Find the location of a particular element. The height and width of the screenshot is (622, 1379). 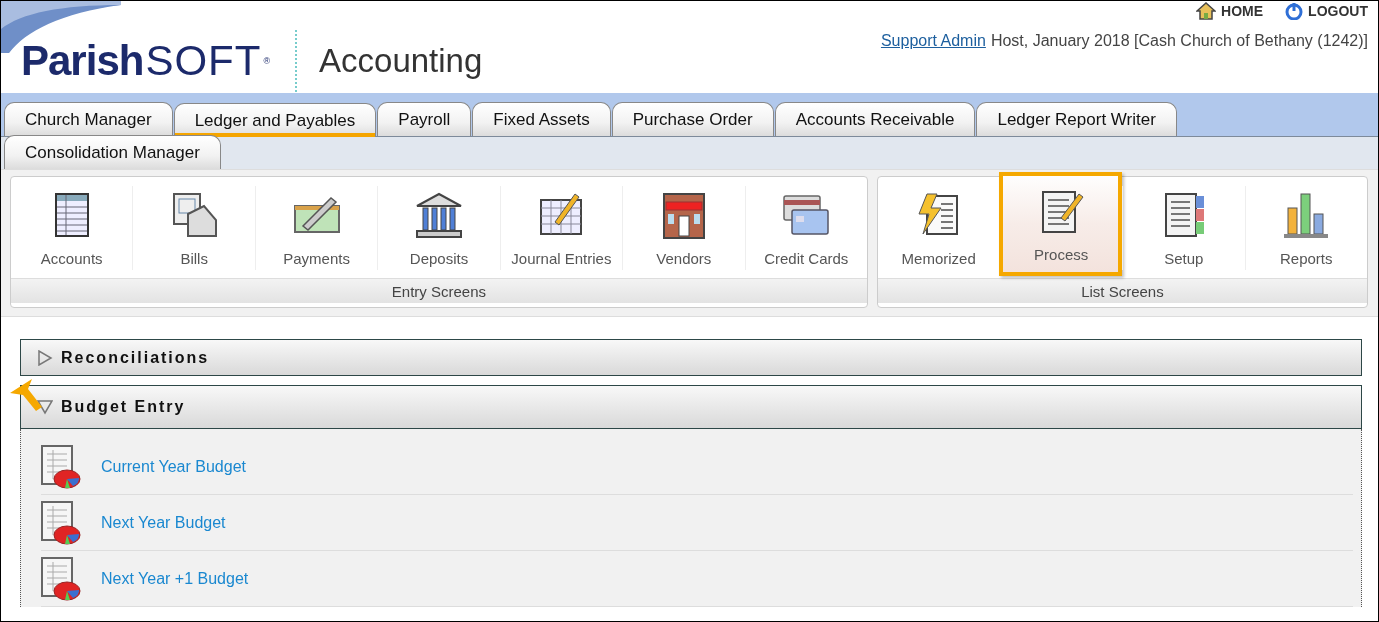

nav-tab: Accounts Receivable is located at coordinates (875, 119).